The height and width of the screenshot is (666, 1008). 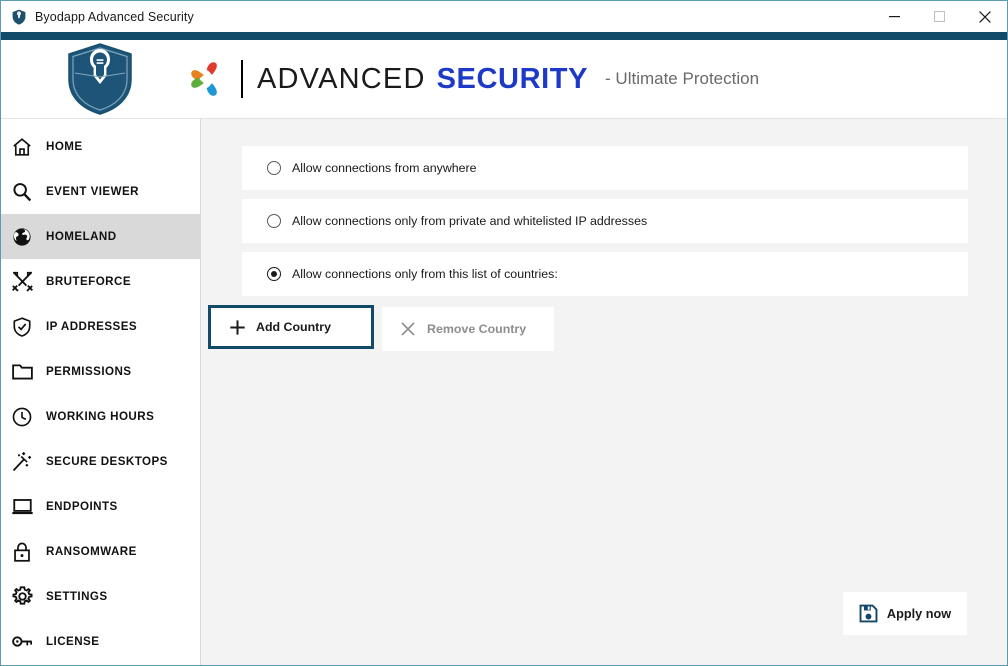 What do you see at coordinates (504, 36) in the screenshot?
I see `accent-bar` at bounding box center [504, 36].